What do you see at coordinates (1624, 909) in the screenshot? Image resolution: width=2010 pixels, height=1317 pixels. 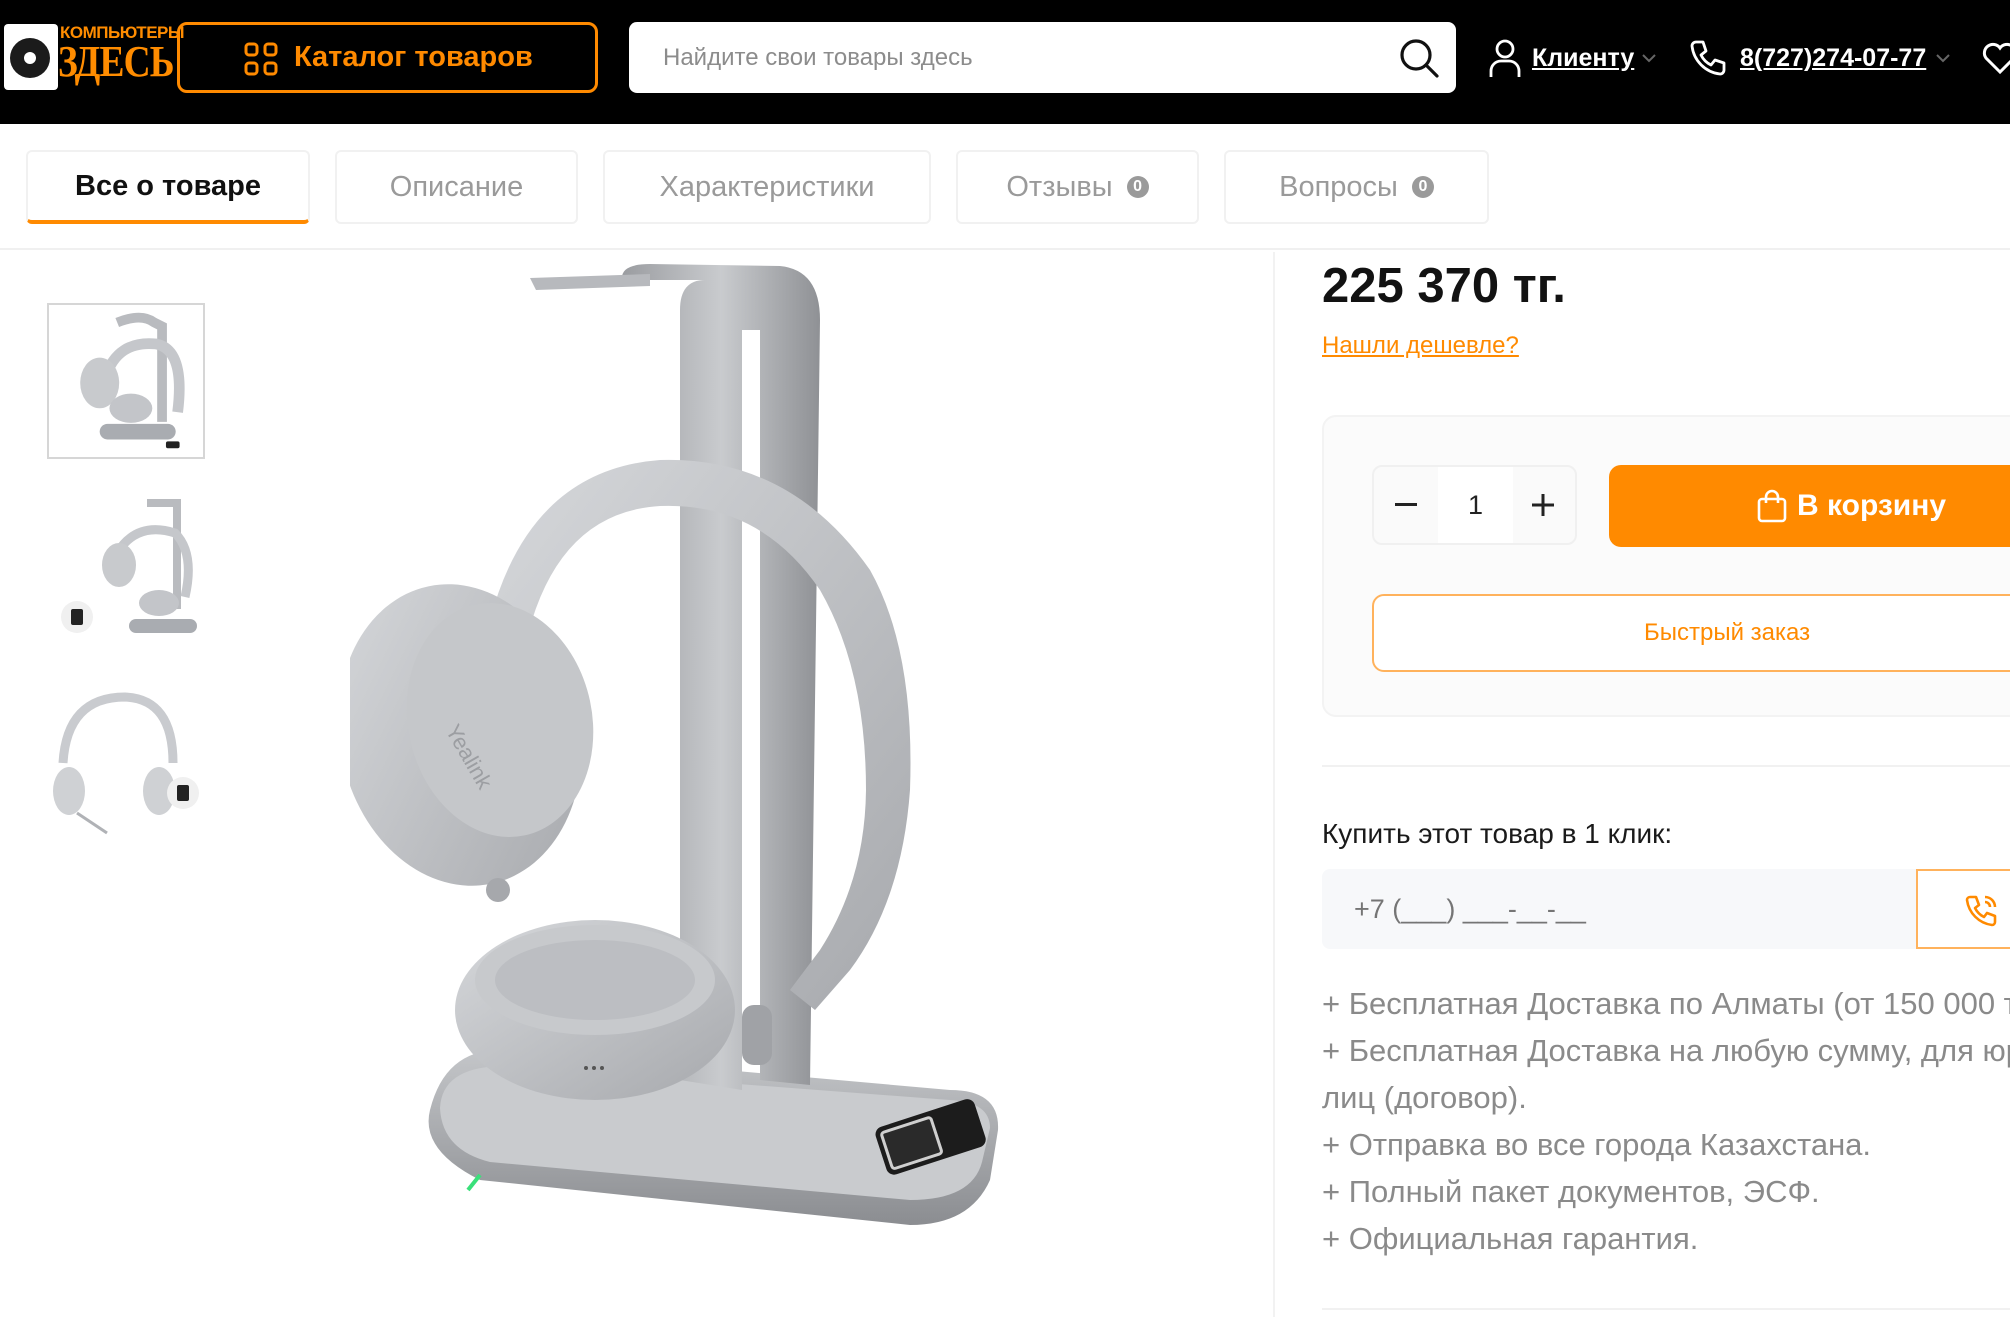 I see `one-click-phone-input` at bounding box center [1624, 909].